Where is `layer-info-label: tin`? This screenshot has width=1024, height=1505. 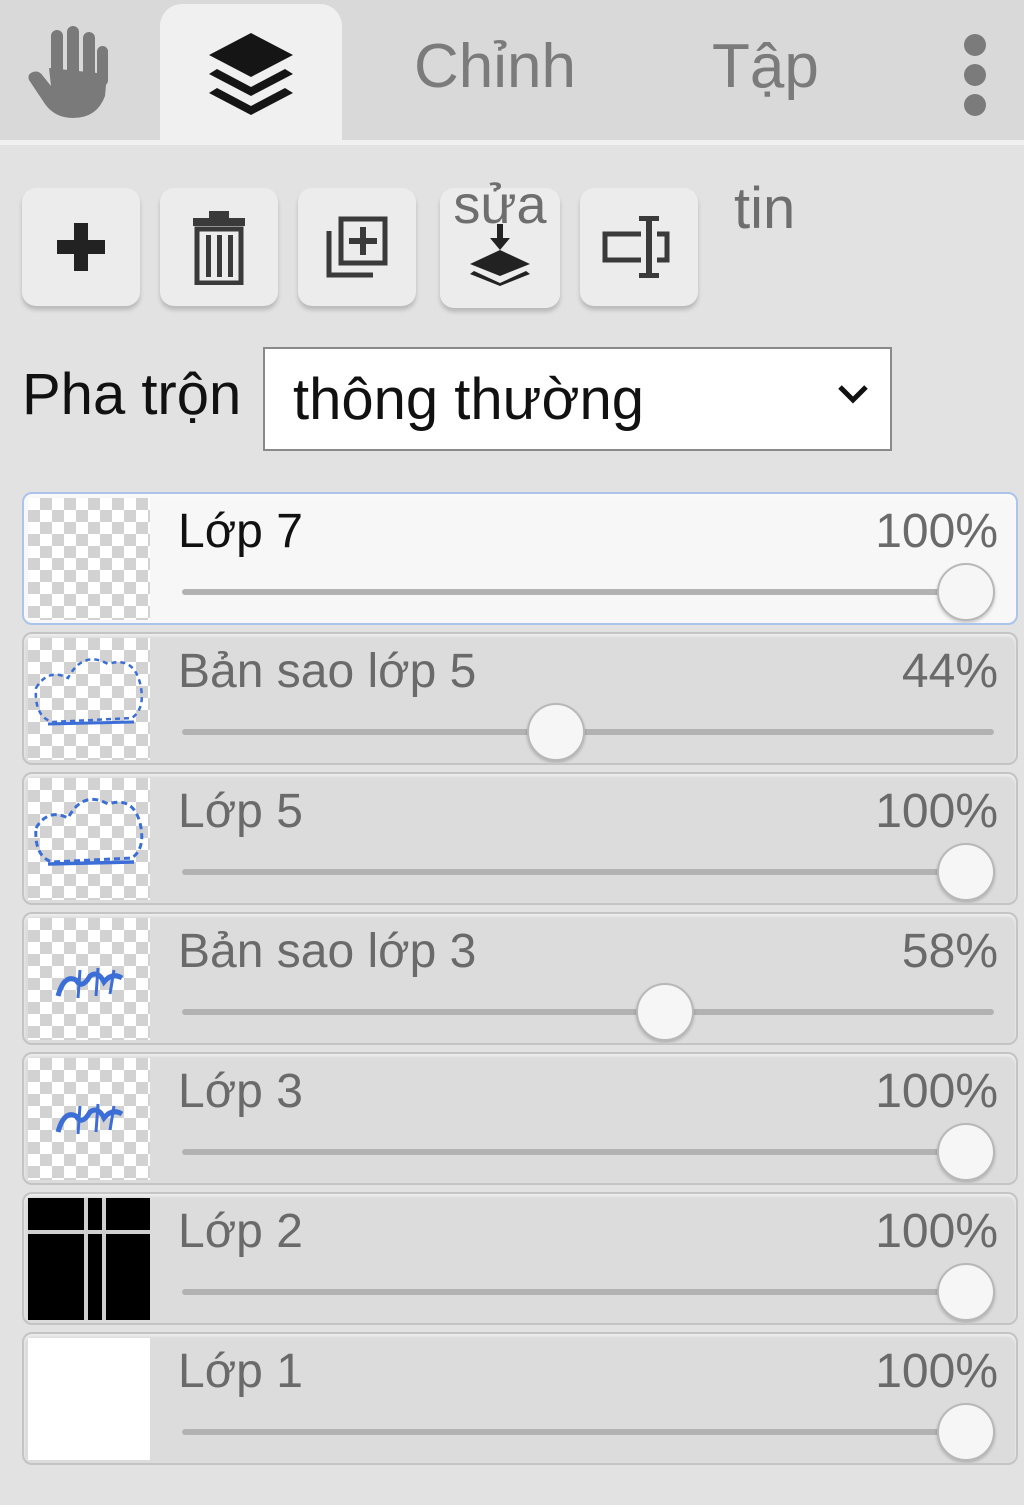
layer-info-label: tin is located at coordinates (764, 209).